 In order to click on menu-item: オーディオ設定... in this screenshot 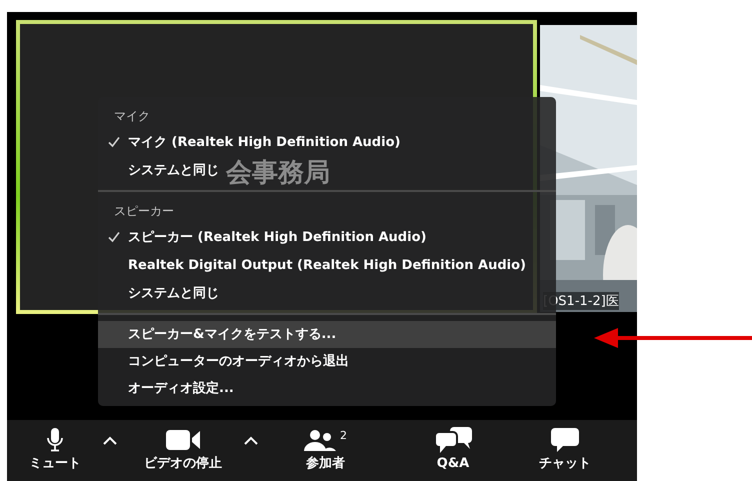, I will do `click(327, 388)`.